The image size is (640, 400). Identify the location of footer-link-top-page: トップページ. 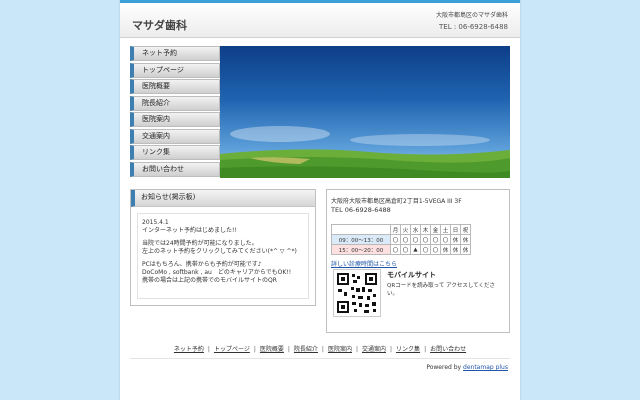
(232, 349).